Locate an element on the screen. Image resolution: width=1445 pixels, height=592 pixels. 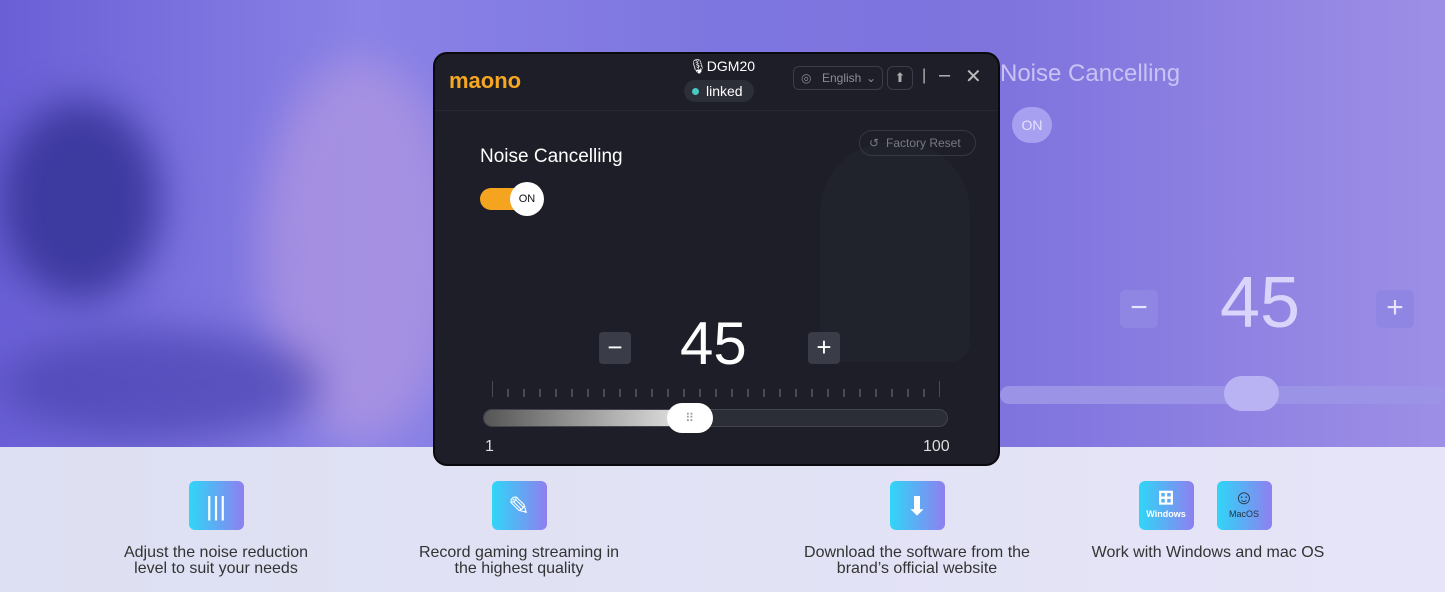
device-name: 🎙DGM20 is located at coordinates (722, 66).